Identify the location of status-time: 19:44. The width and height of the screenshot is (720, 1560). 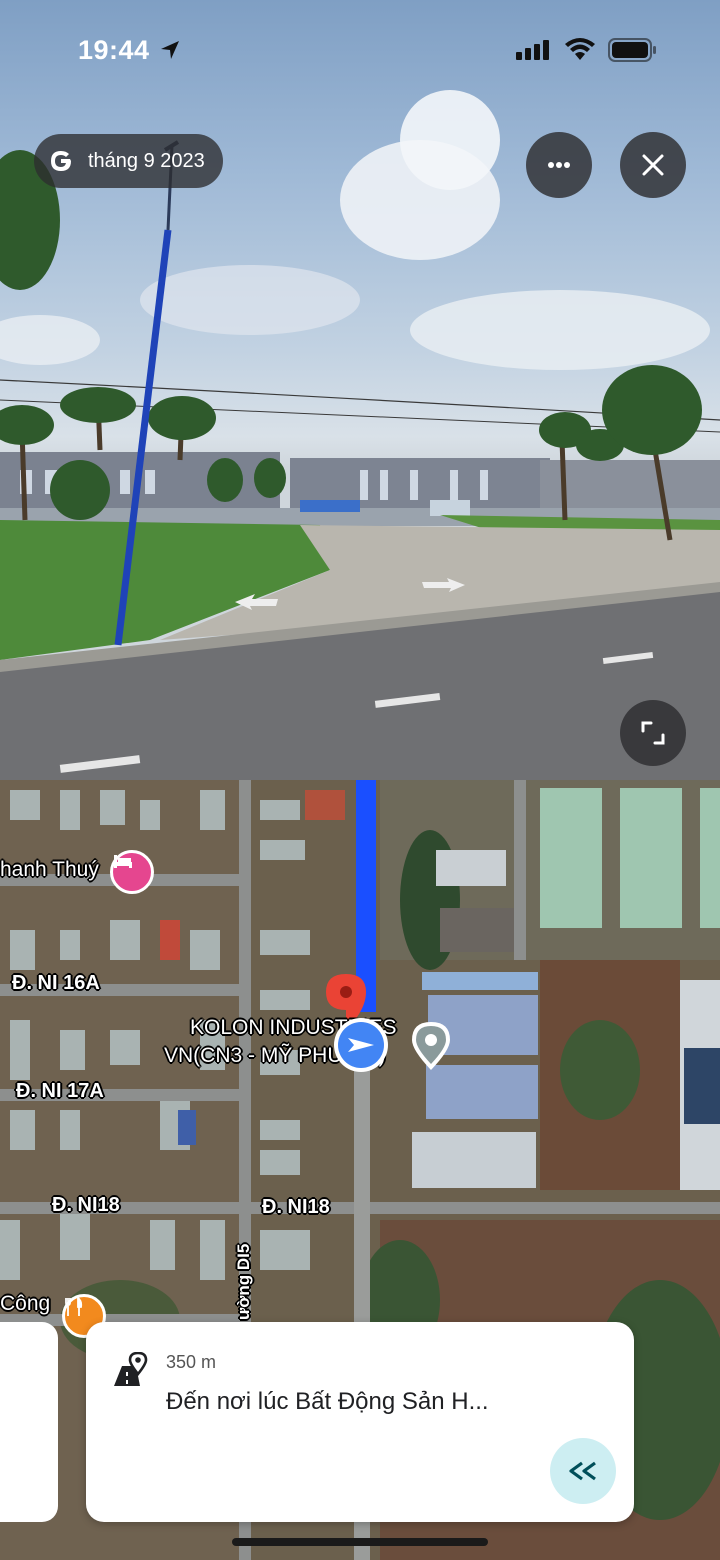
(130, 50).